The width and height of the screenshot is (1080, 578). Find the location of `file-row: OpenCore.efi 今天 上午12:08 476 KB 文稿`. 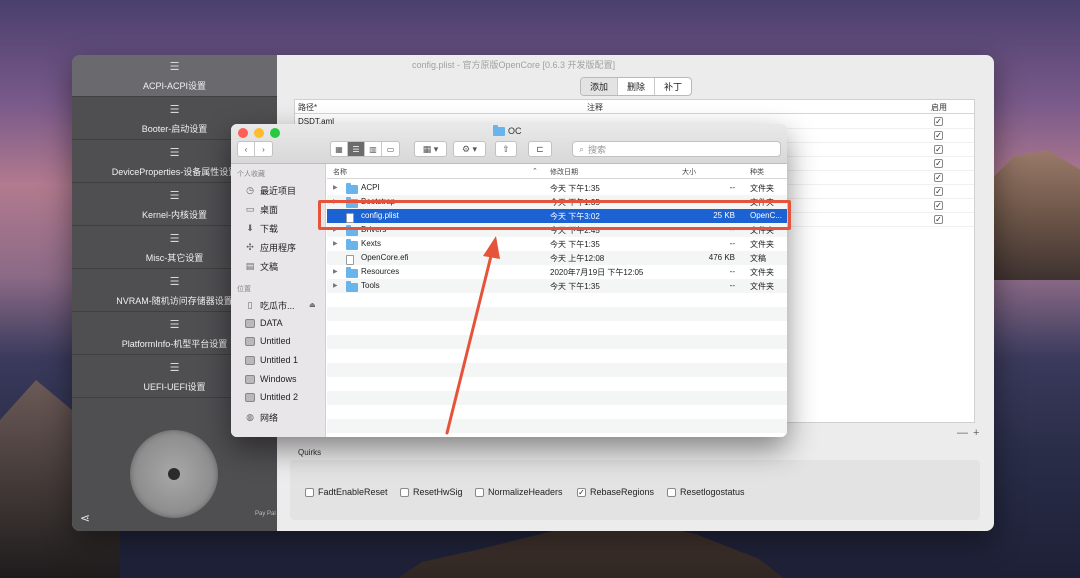

file-row: OpenCore.efi 今天 上午12:08 476 KB 文稿 is located at coordinates (557, 258).